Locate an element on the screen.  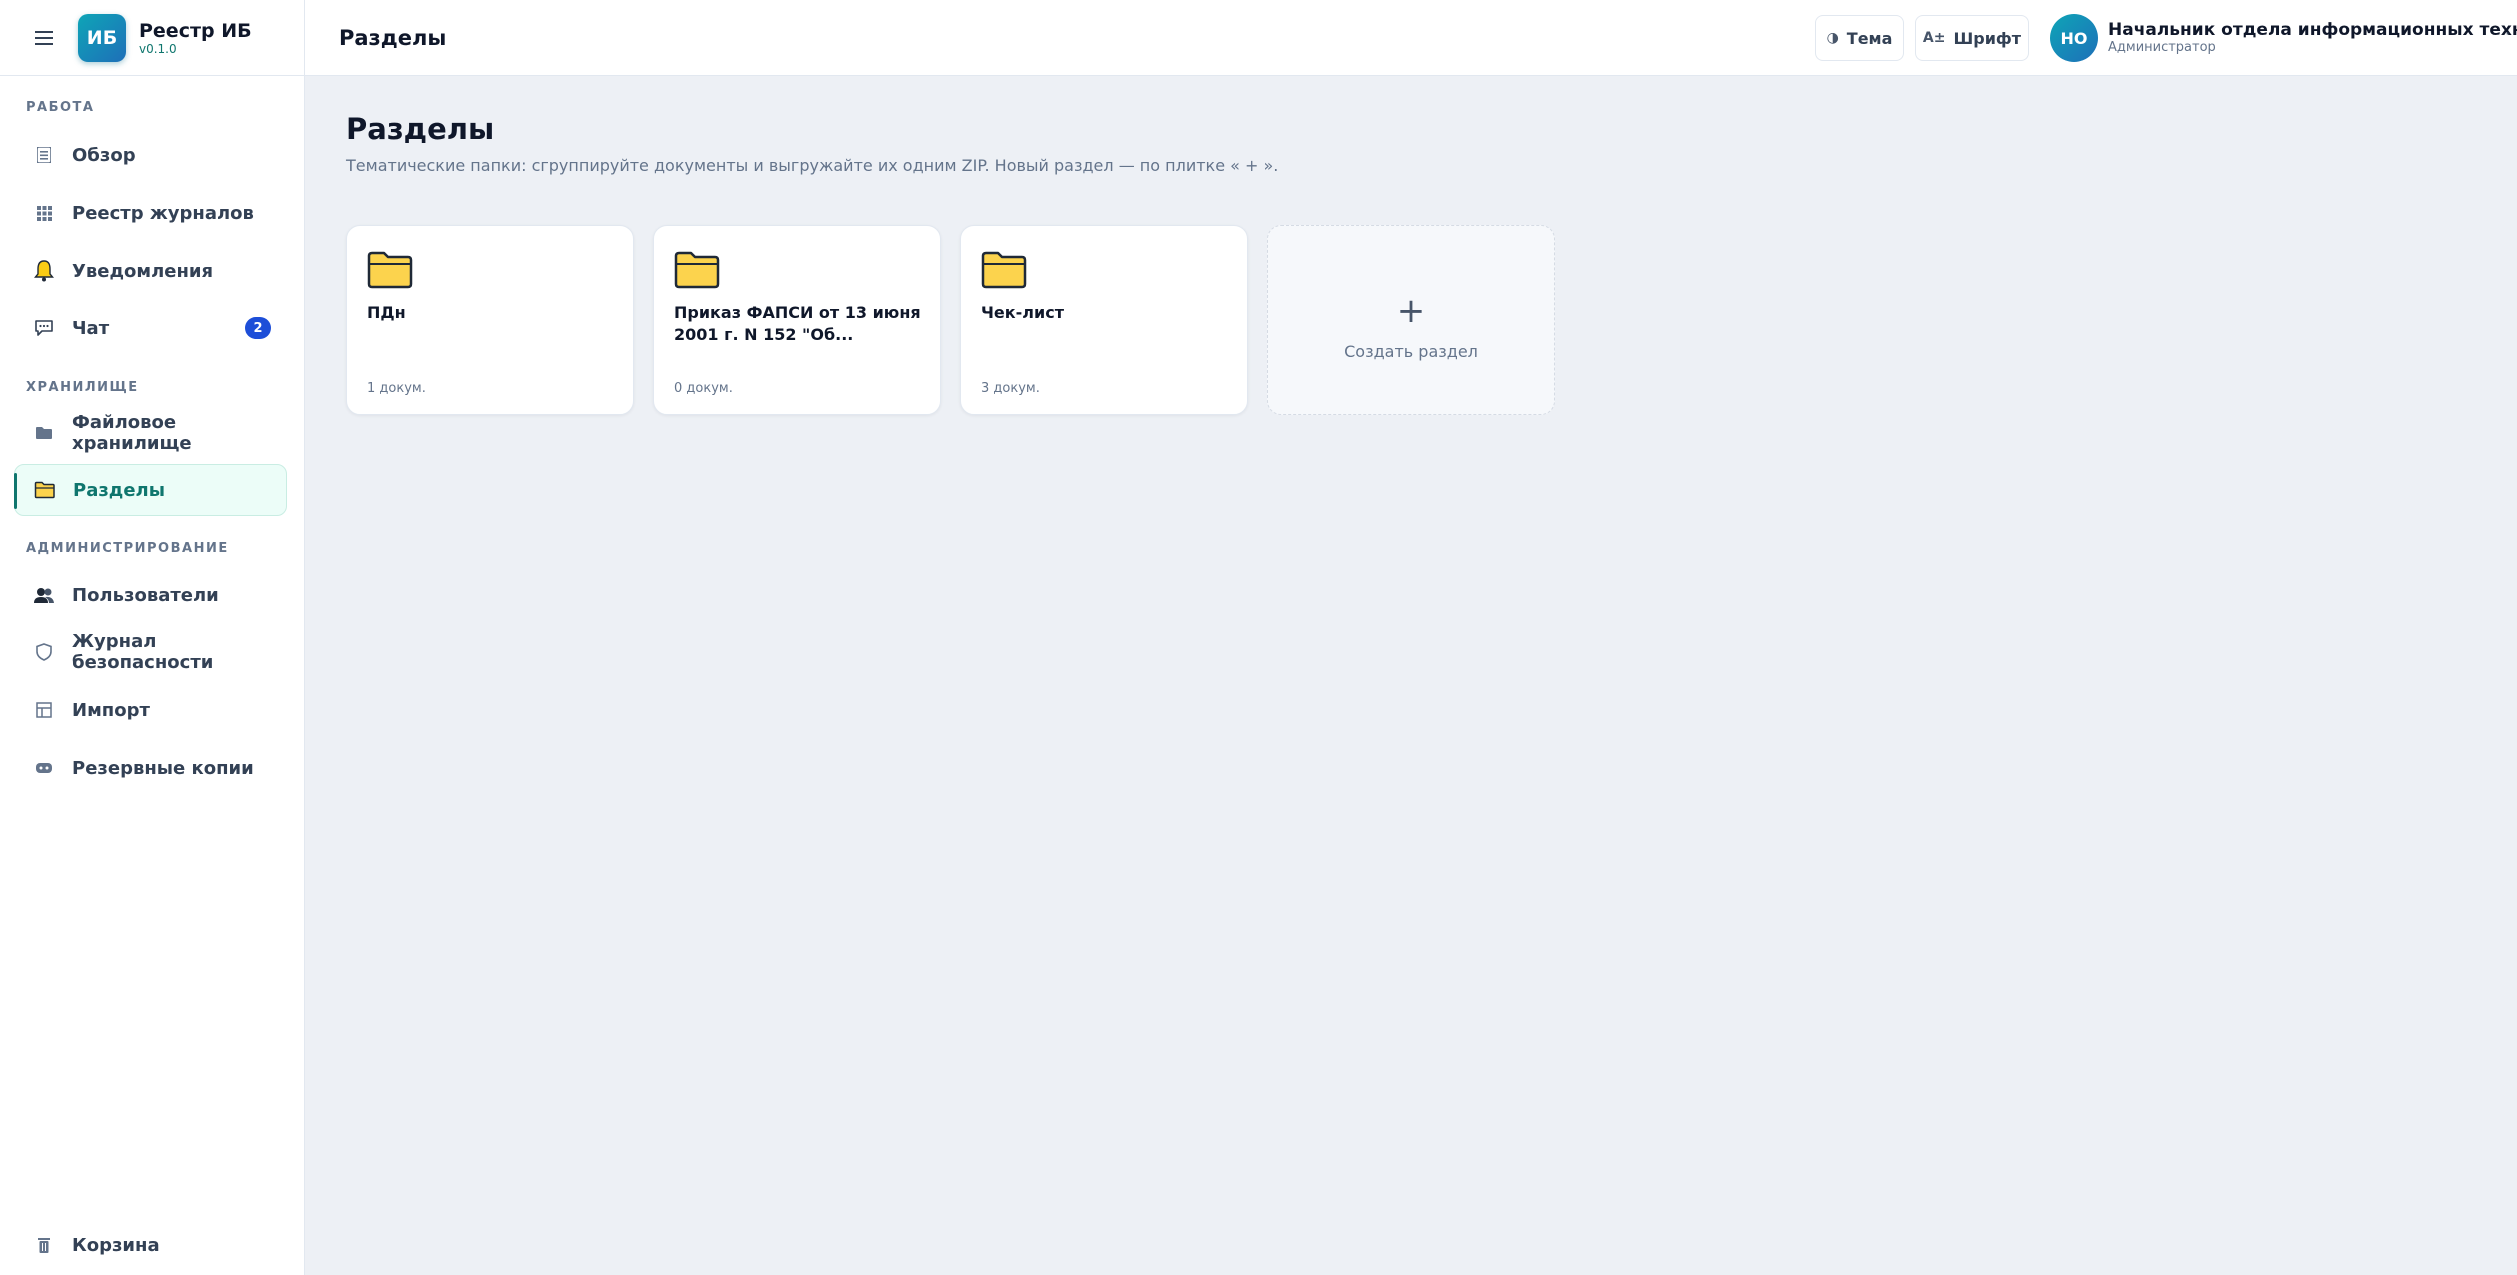
sidebar-item-sections: Разделы is located at coordinates (150, 490).